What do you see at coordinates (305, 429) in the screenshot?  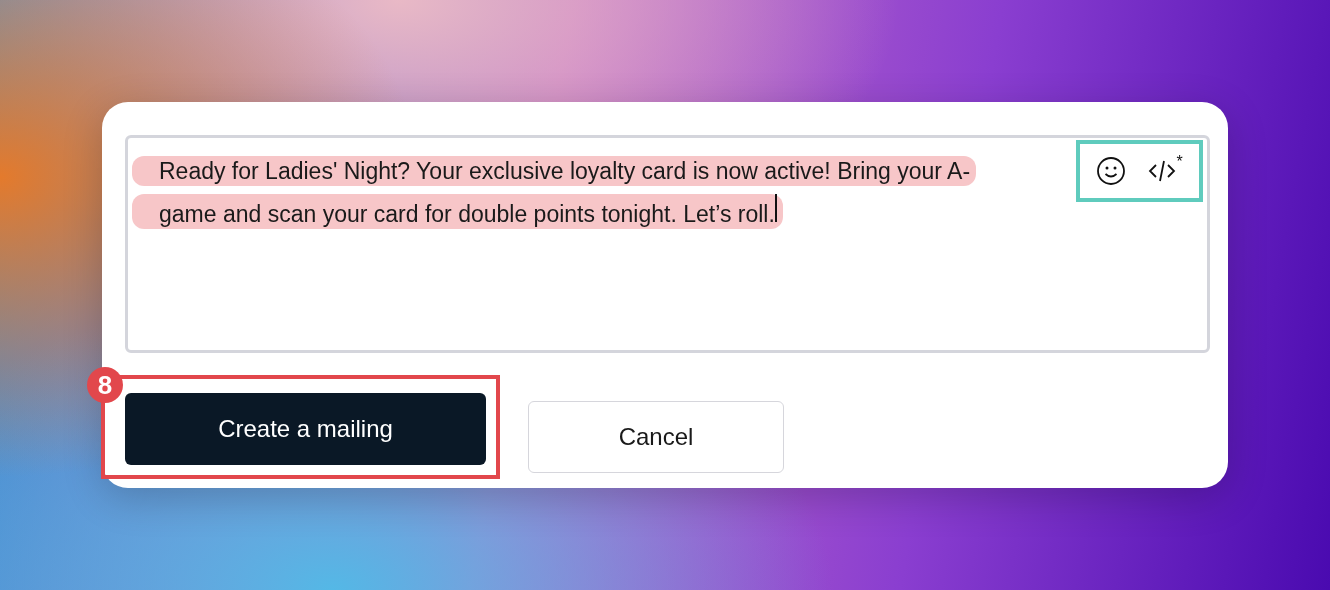 I see `create-button: Create a mailing` at bounding box center [305, 429].